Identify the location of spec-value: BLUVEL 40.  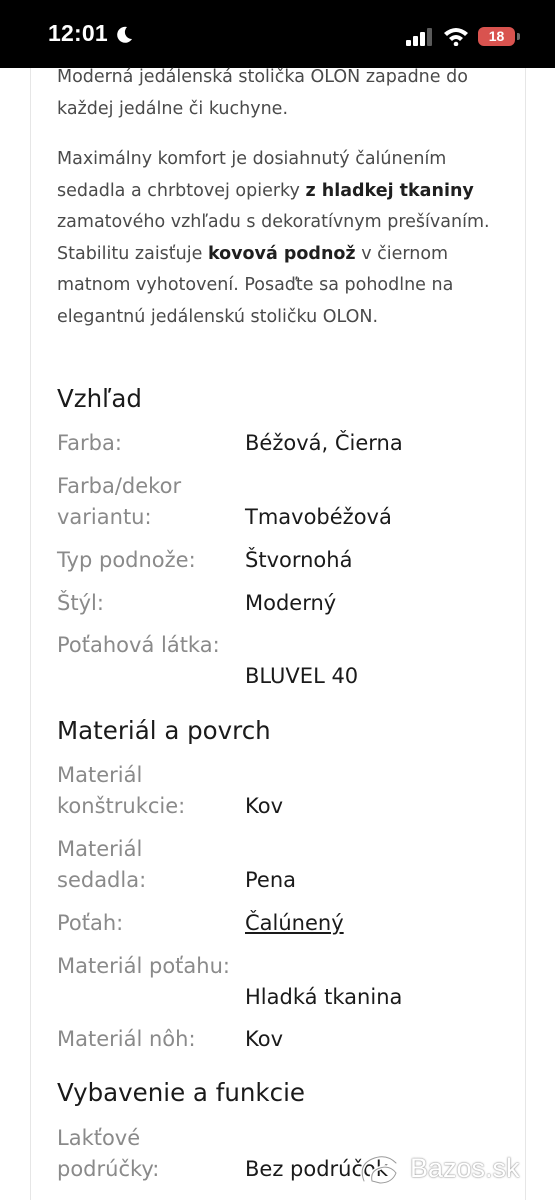
(302, 676).